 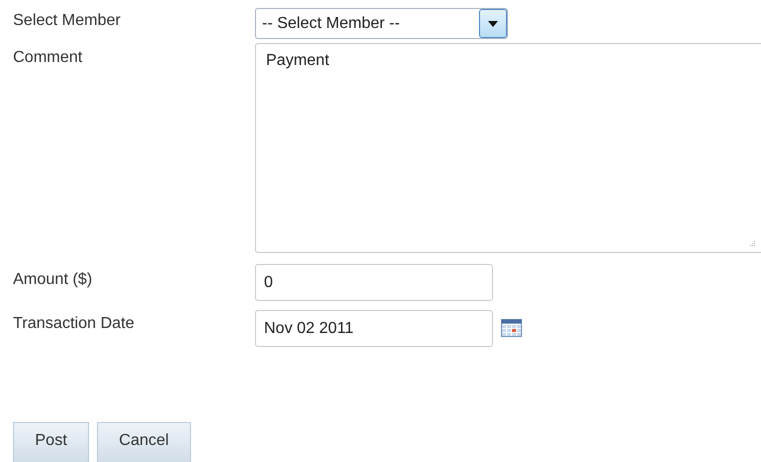 What do you see at coordinates (374, 328) in the screenshot?
I see `date-field: Nov 02 2011` at bounding box center [374, 328].